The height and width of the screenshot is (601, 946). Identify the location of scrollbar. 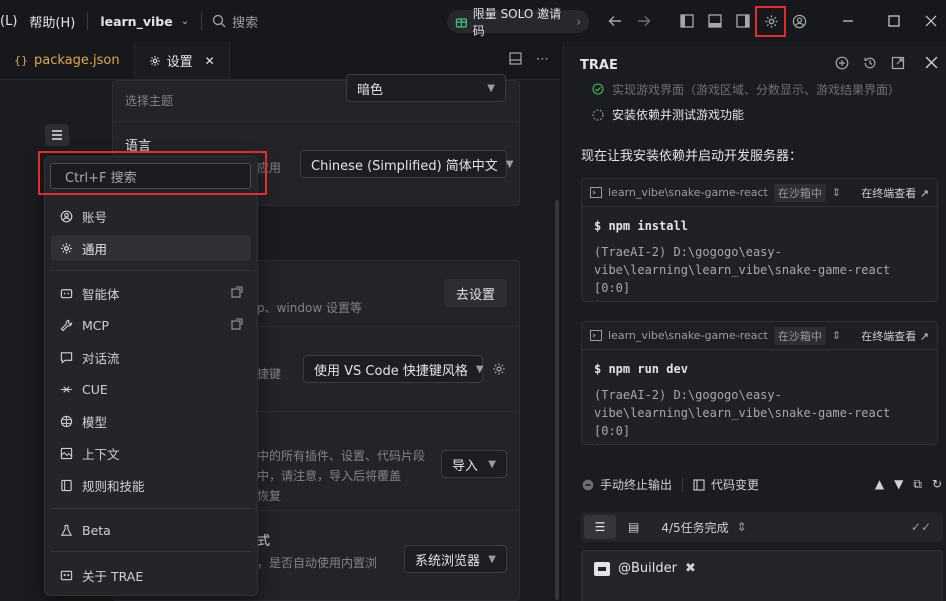
(557, 400).